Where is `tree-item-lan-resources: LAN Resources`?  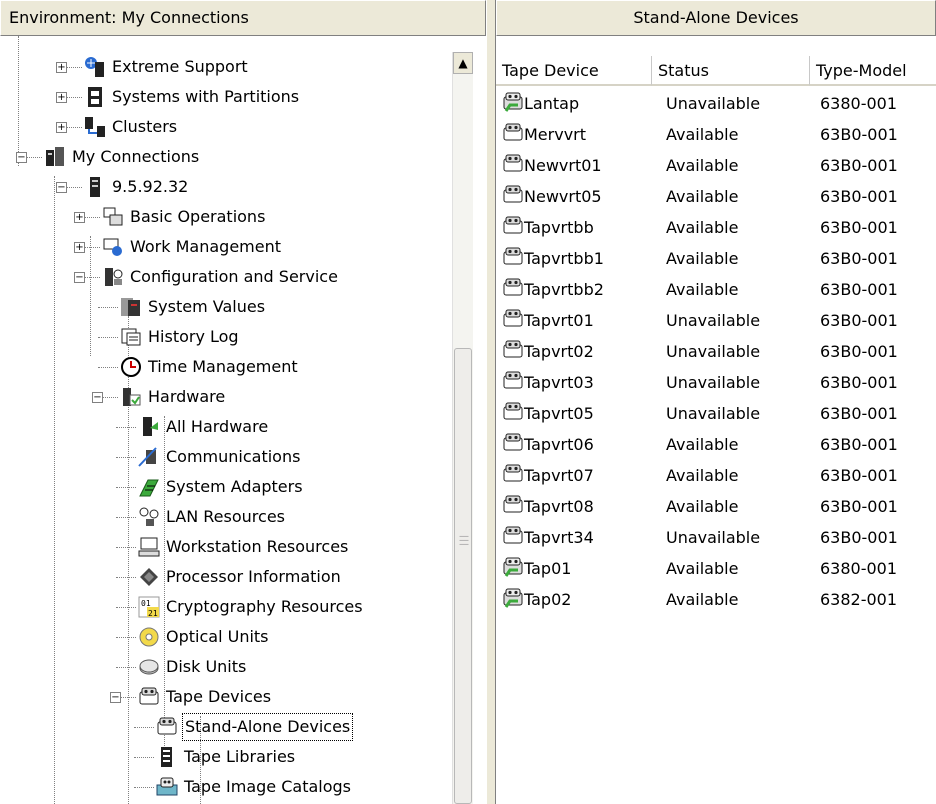 tree-item-lan-resources: LAN Resources is located at coordinates (226, 517).